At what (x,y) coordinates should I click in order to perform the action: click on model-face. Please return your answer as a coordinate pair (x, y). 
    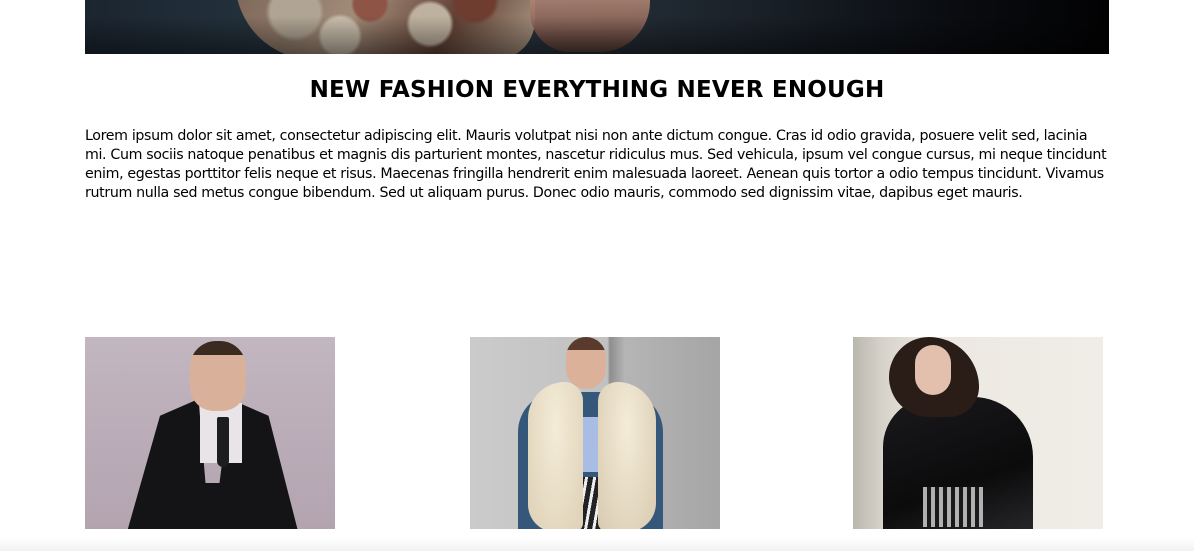
    Looking at the image, I should click on (933, 370).